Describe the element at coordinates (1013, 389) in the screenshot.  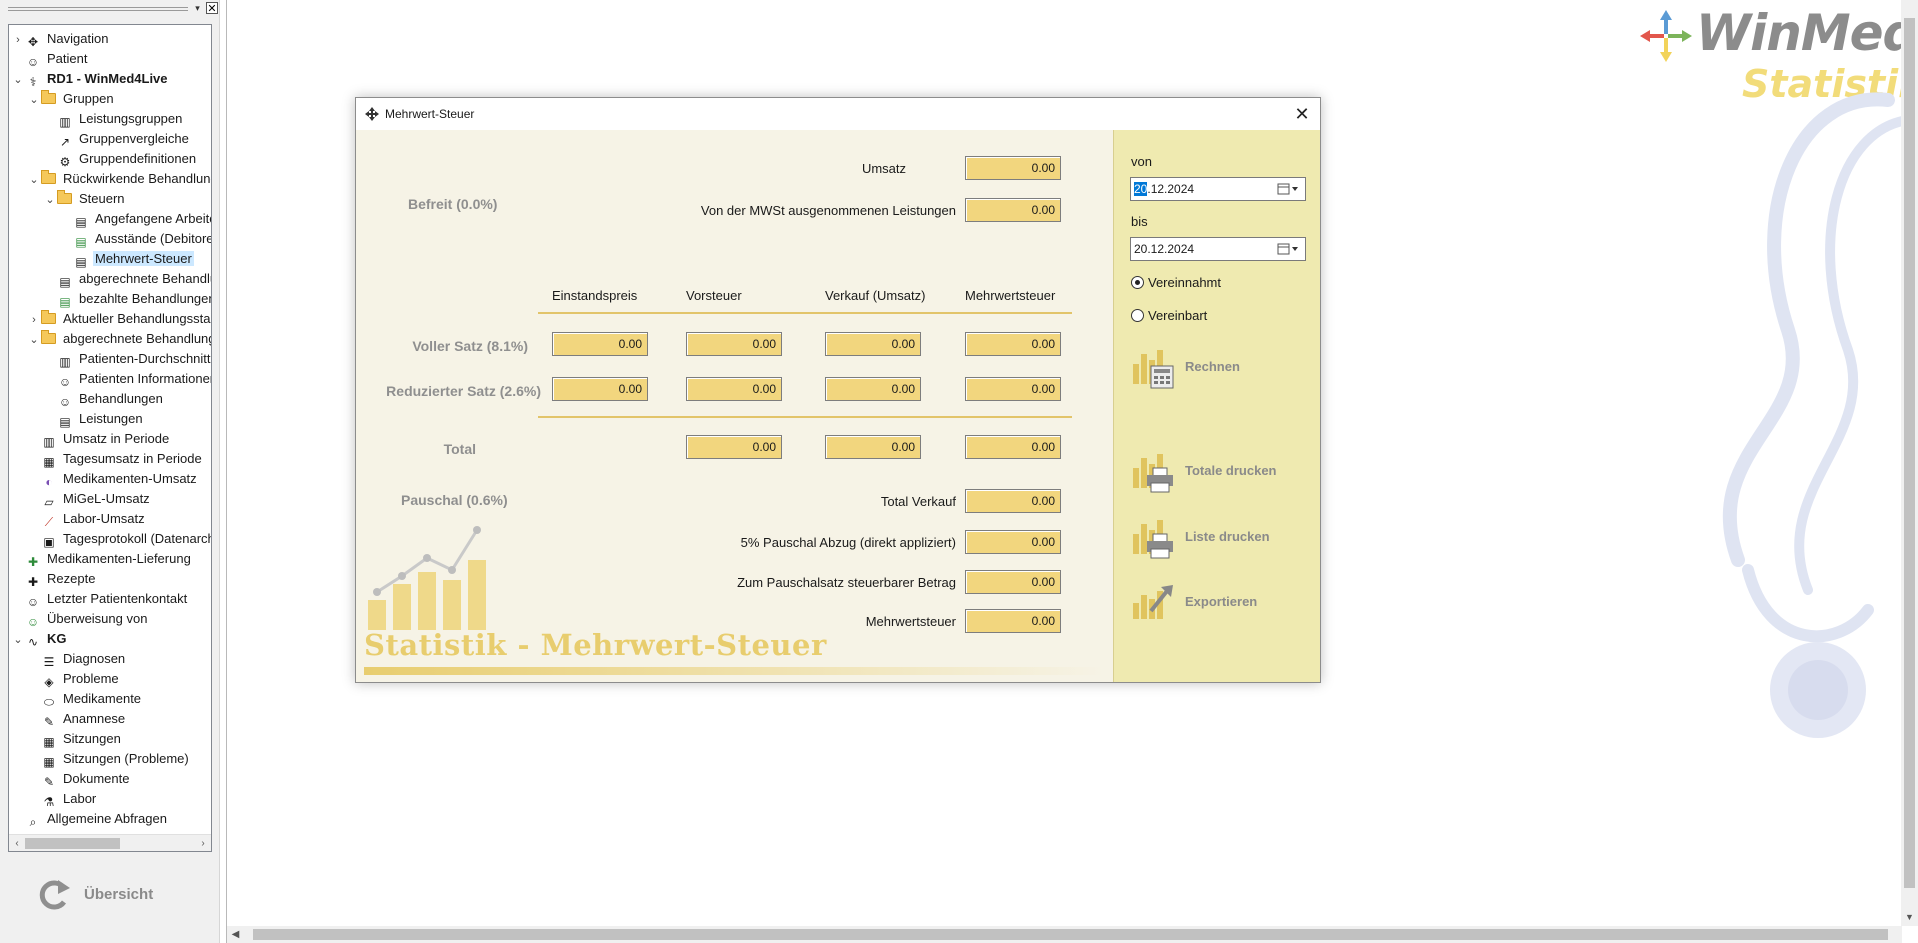
I see `reduziert-mehrwertsteuer-field: 0.00` at that location.